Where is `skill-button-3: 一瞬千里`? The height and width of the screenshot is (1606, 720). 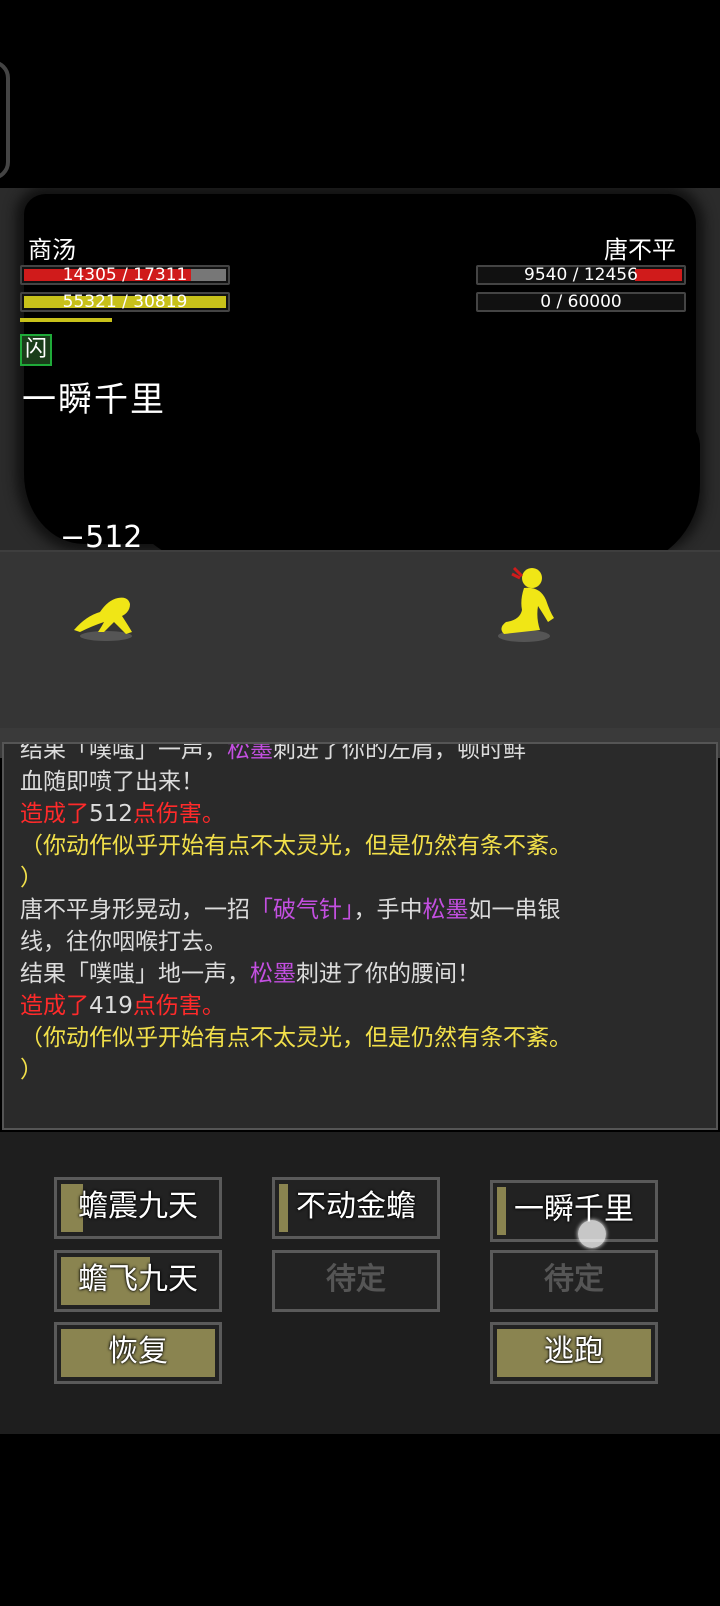 skill-button-3: 一瞬千里 is located at coordinates (574, 1211).